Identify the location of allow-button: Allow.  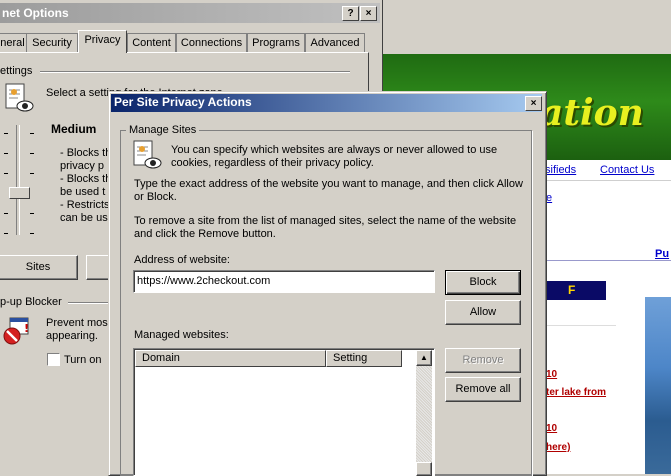
(483, 312).